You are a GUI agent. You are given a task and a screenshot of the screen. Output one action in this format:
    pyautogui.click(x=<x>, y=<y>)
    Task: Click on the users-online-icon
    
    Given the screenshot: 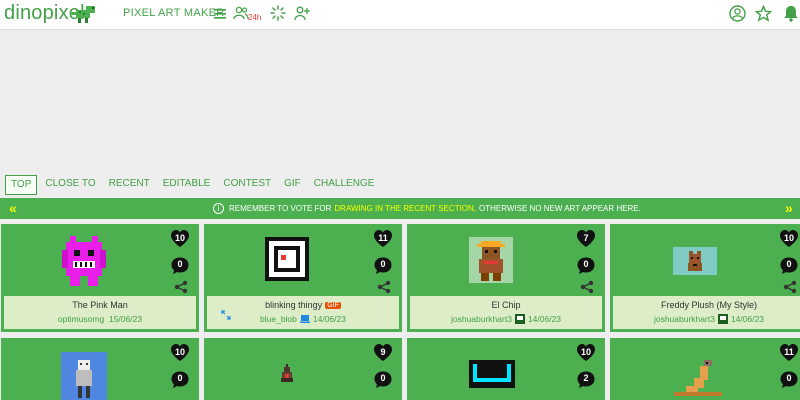 What is the action you would take?
    pyautogui.click(x=241, y=13)
    